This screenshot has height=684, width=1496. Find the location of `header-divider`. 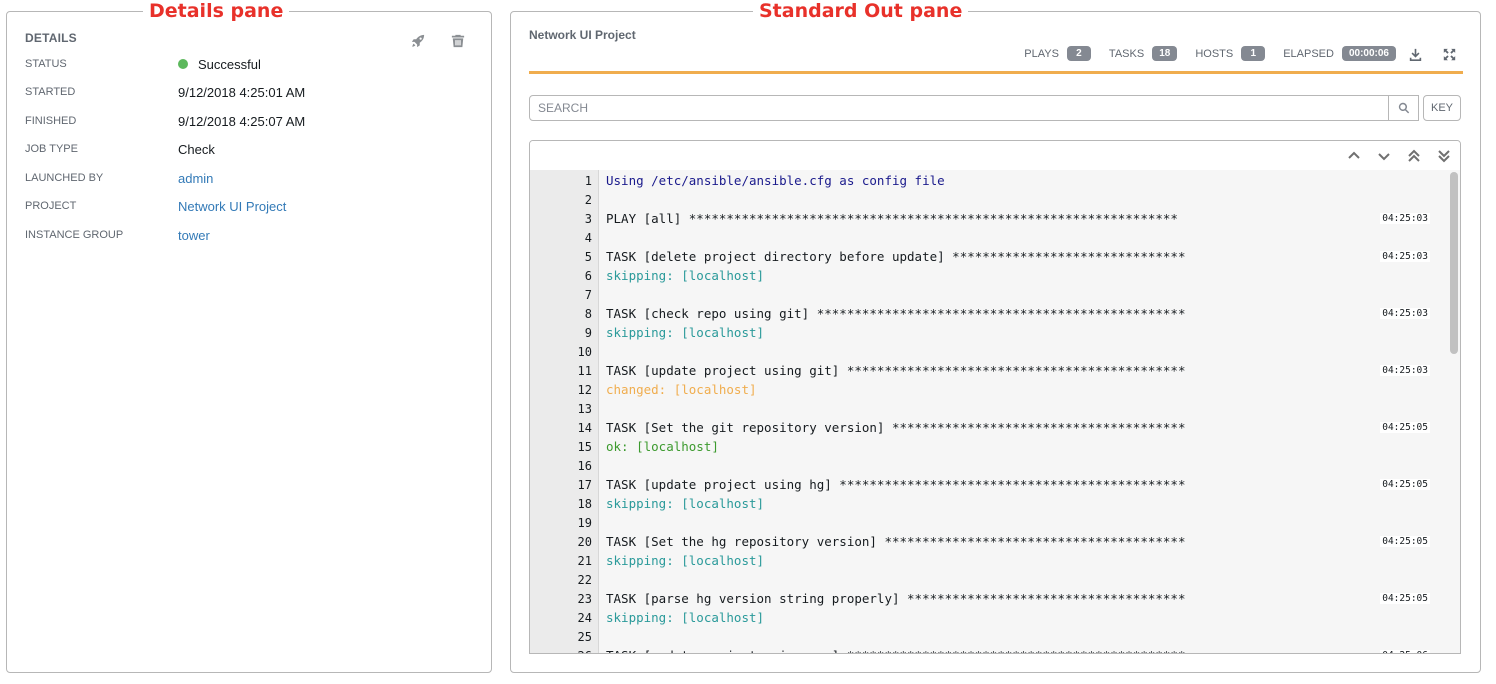

header-divider is located at coordinates (996, 72).